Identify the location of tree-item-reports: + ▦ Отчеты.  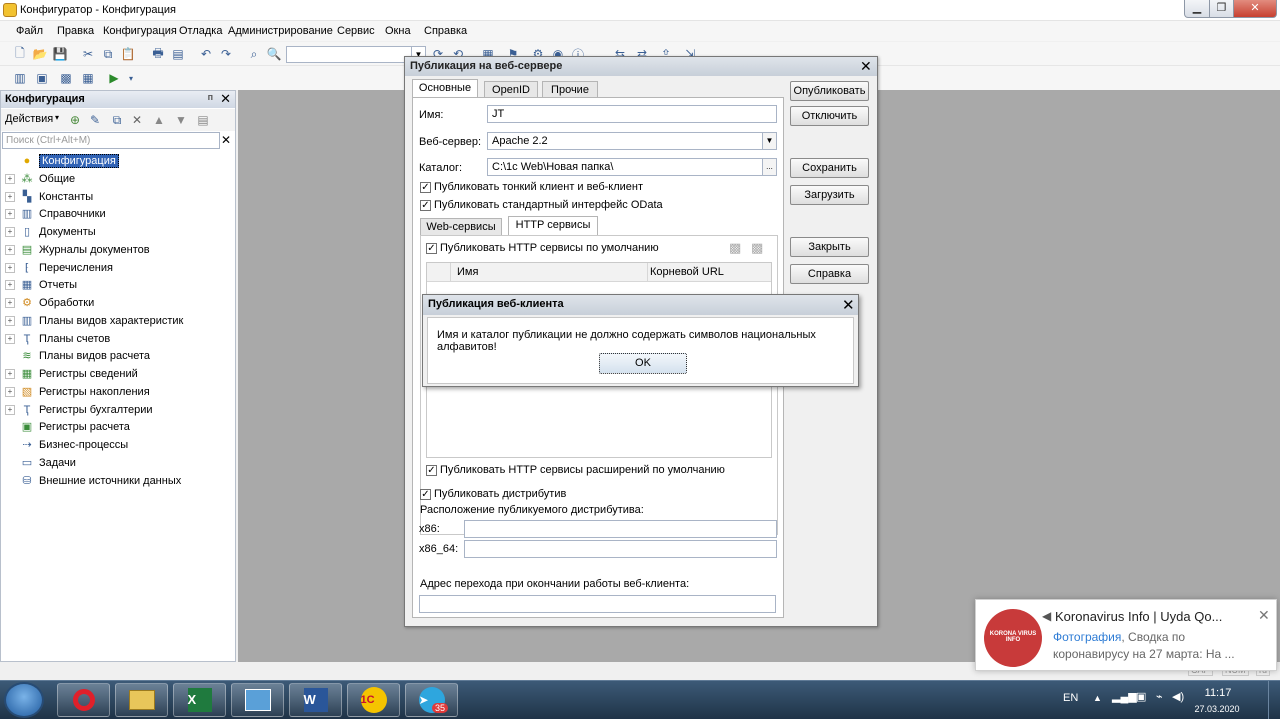
(41, 285).